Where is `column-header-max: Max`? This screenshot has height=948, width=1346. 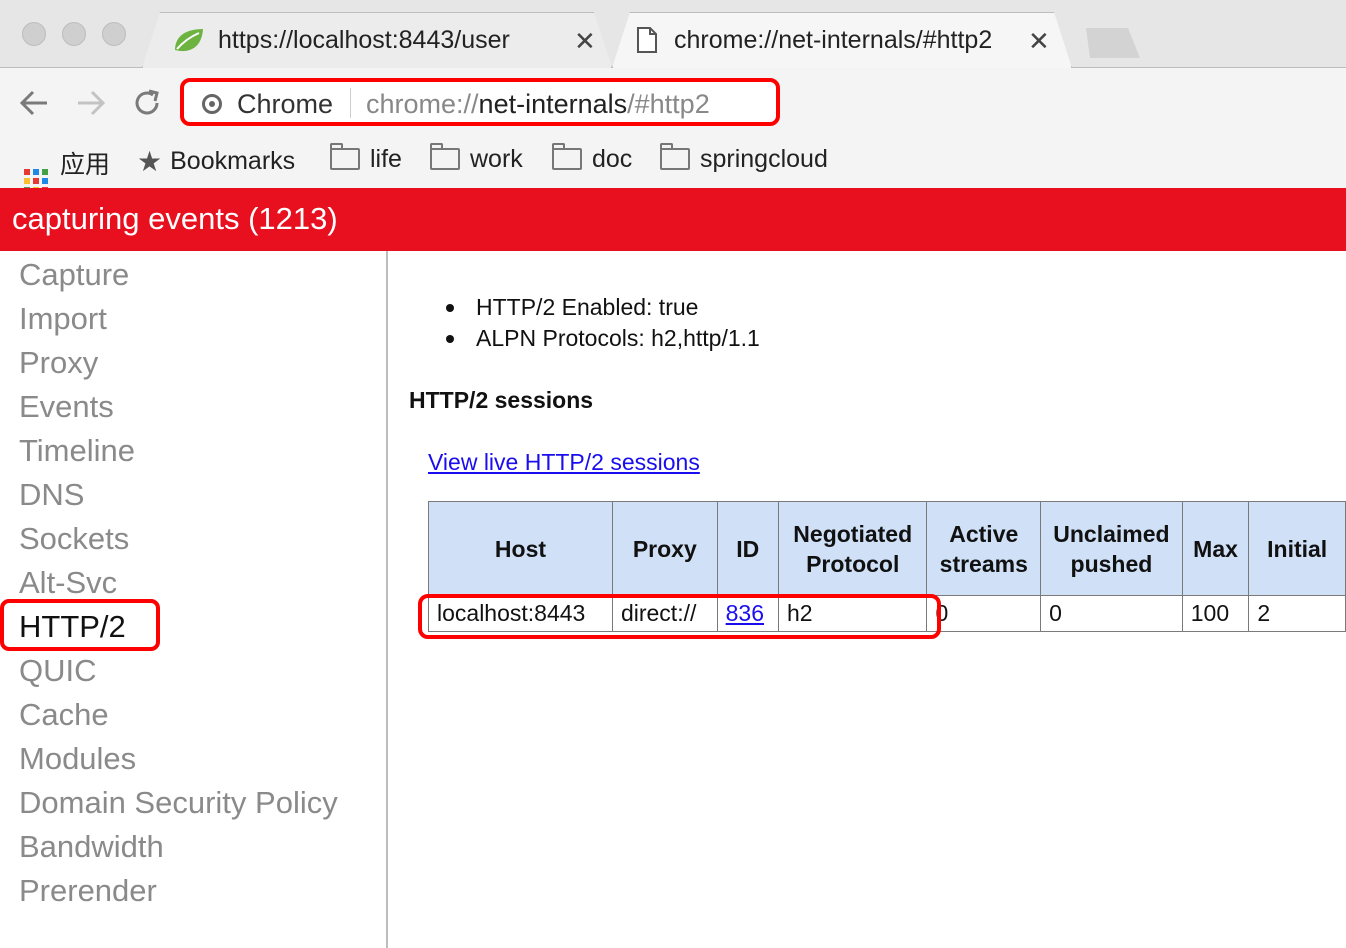 column-header-max: Max is located at coordinates (1215, 548).